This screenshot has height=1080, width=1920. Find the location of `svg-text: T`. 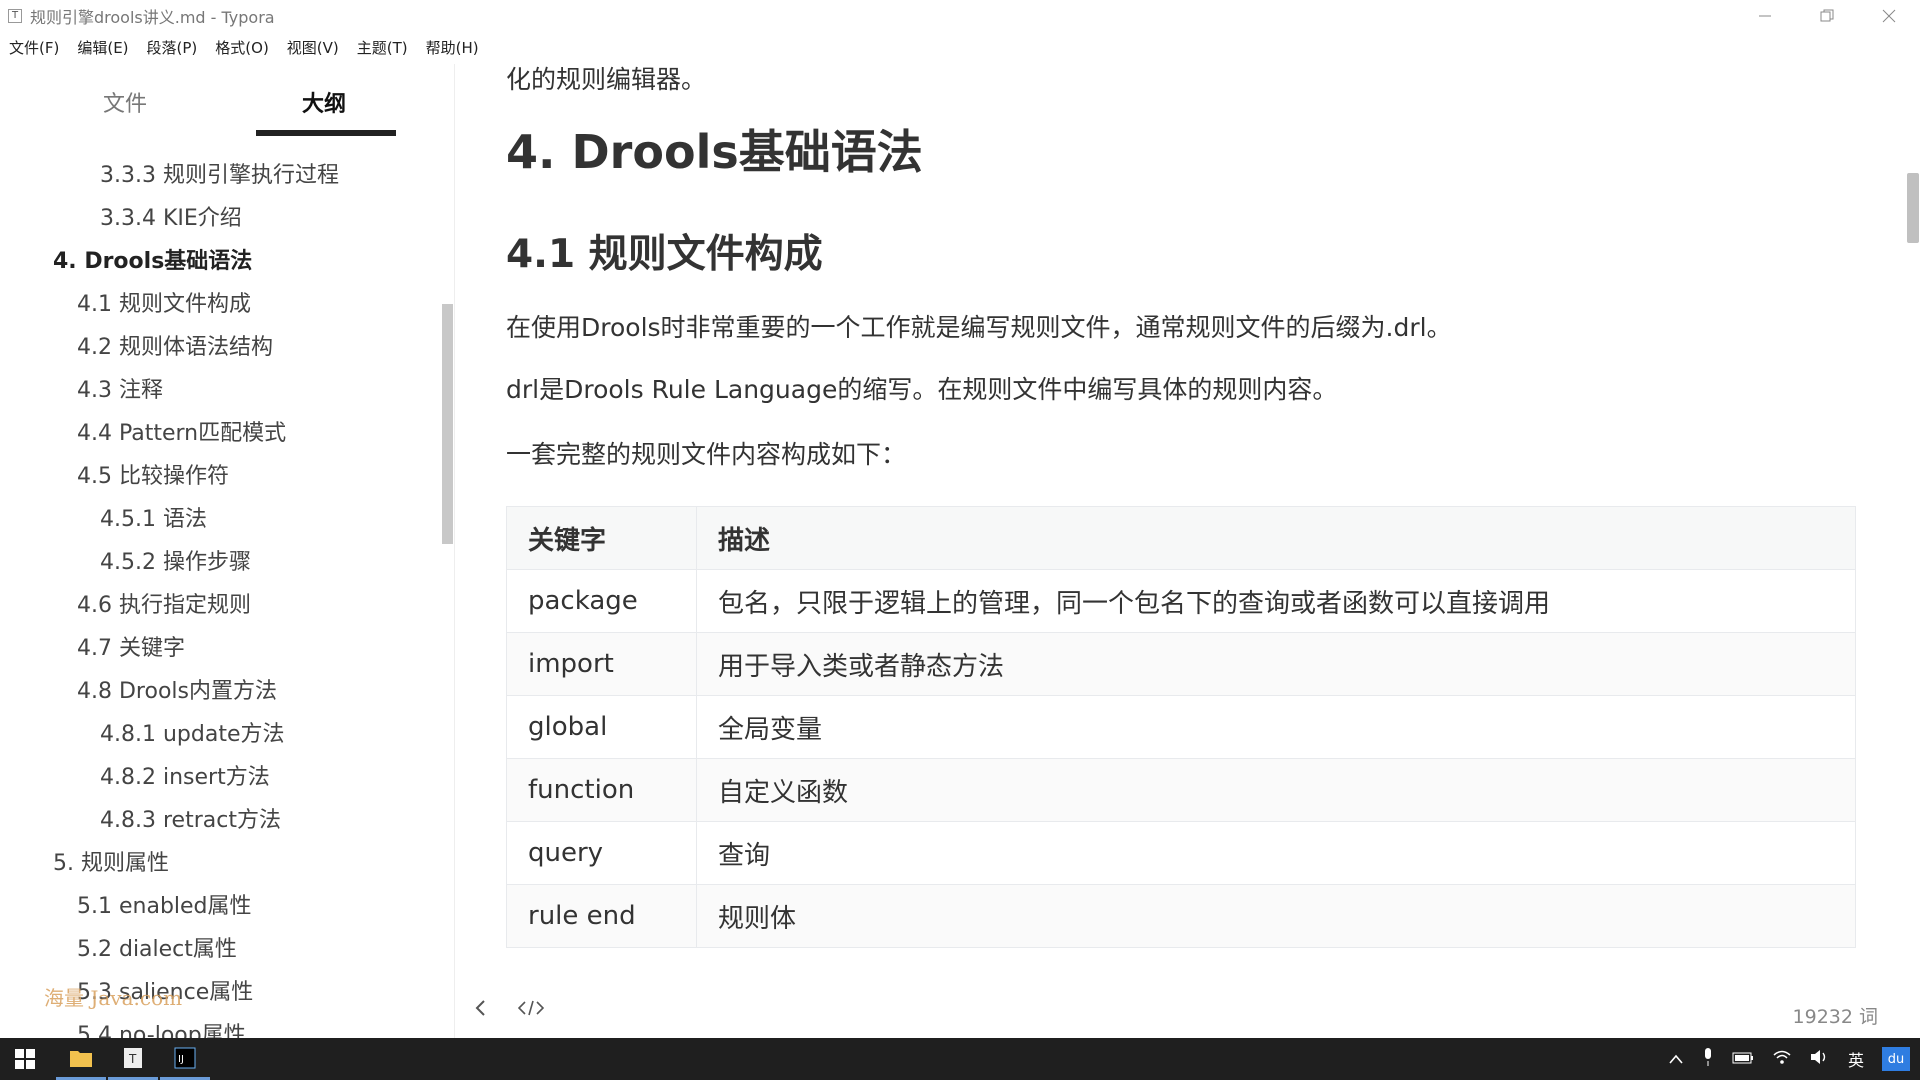

svg-text: T is located at coordinates (132, 1059).